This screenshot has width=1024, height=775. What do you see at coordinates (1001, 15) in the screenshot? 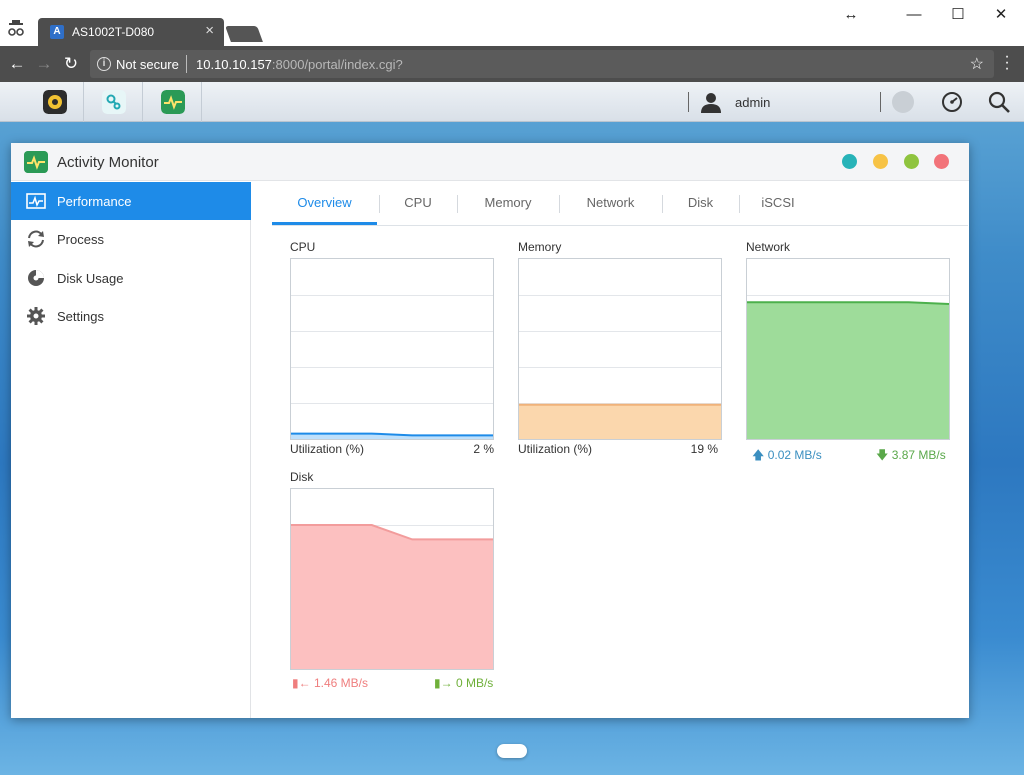
I see `close-window-button: ✕` at bounding box center [1001, 15].